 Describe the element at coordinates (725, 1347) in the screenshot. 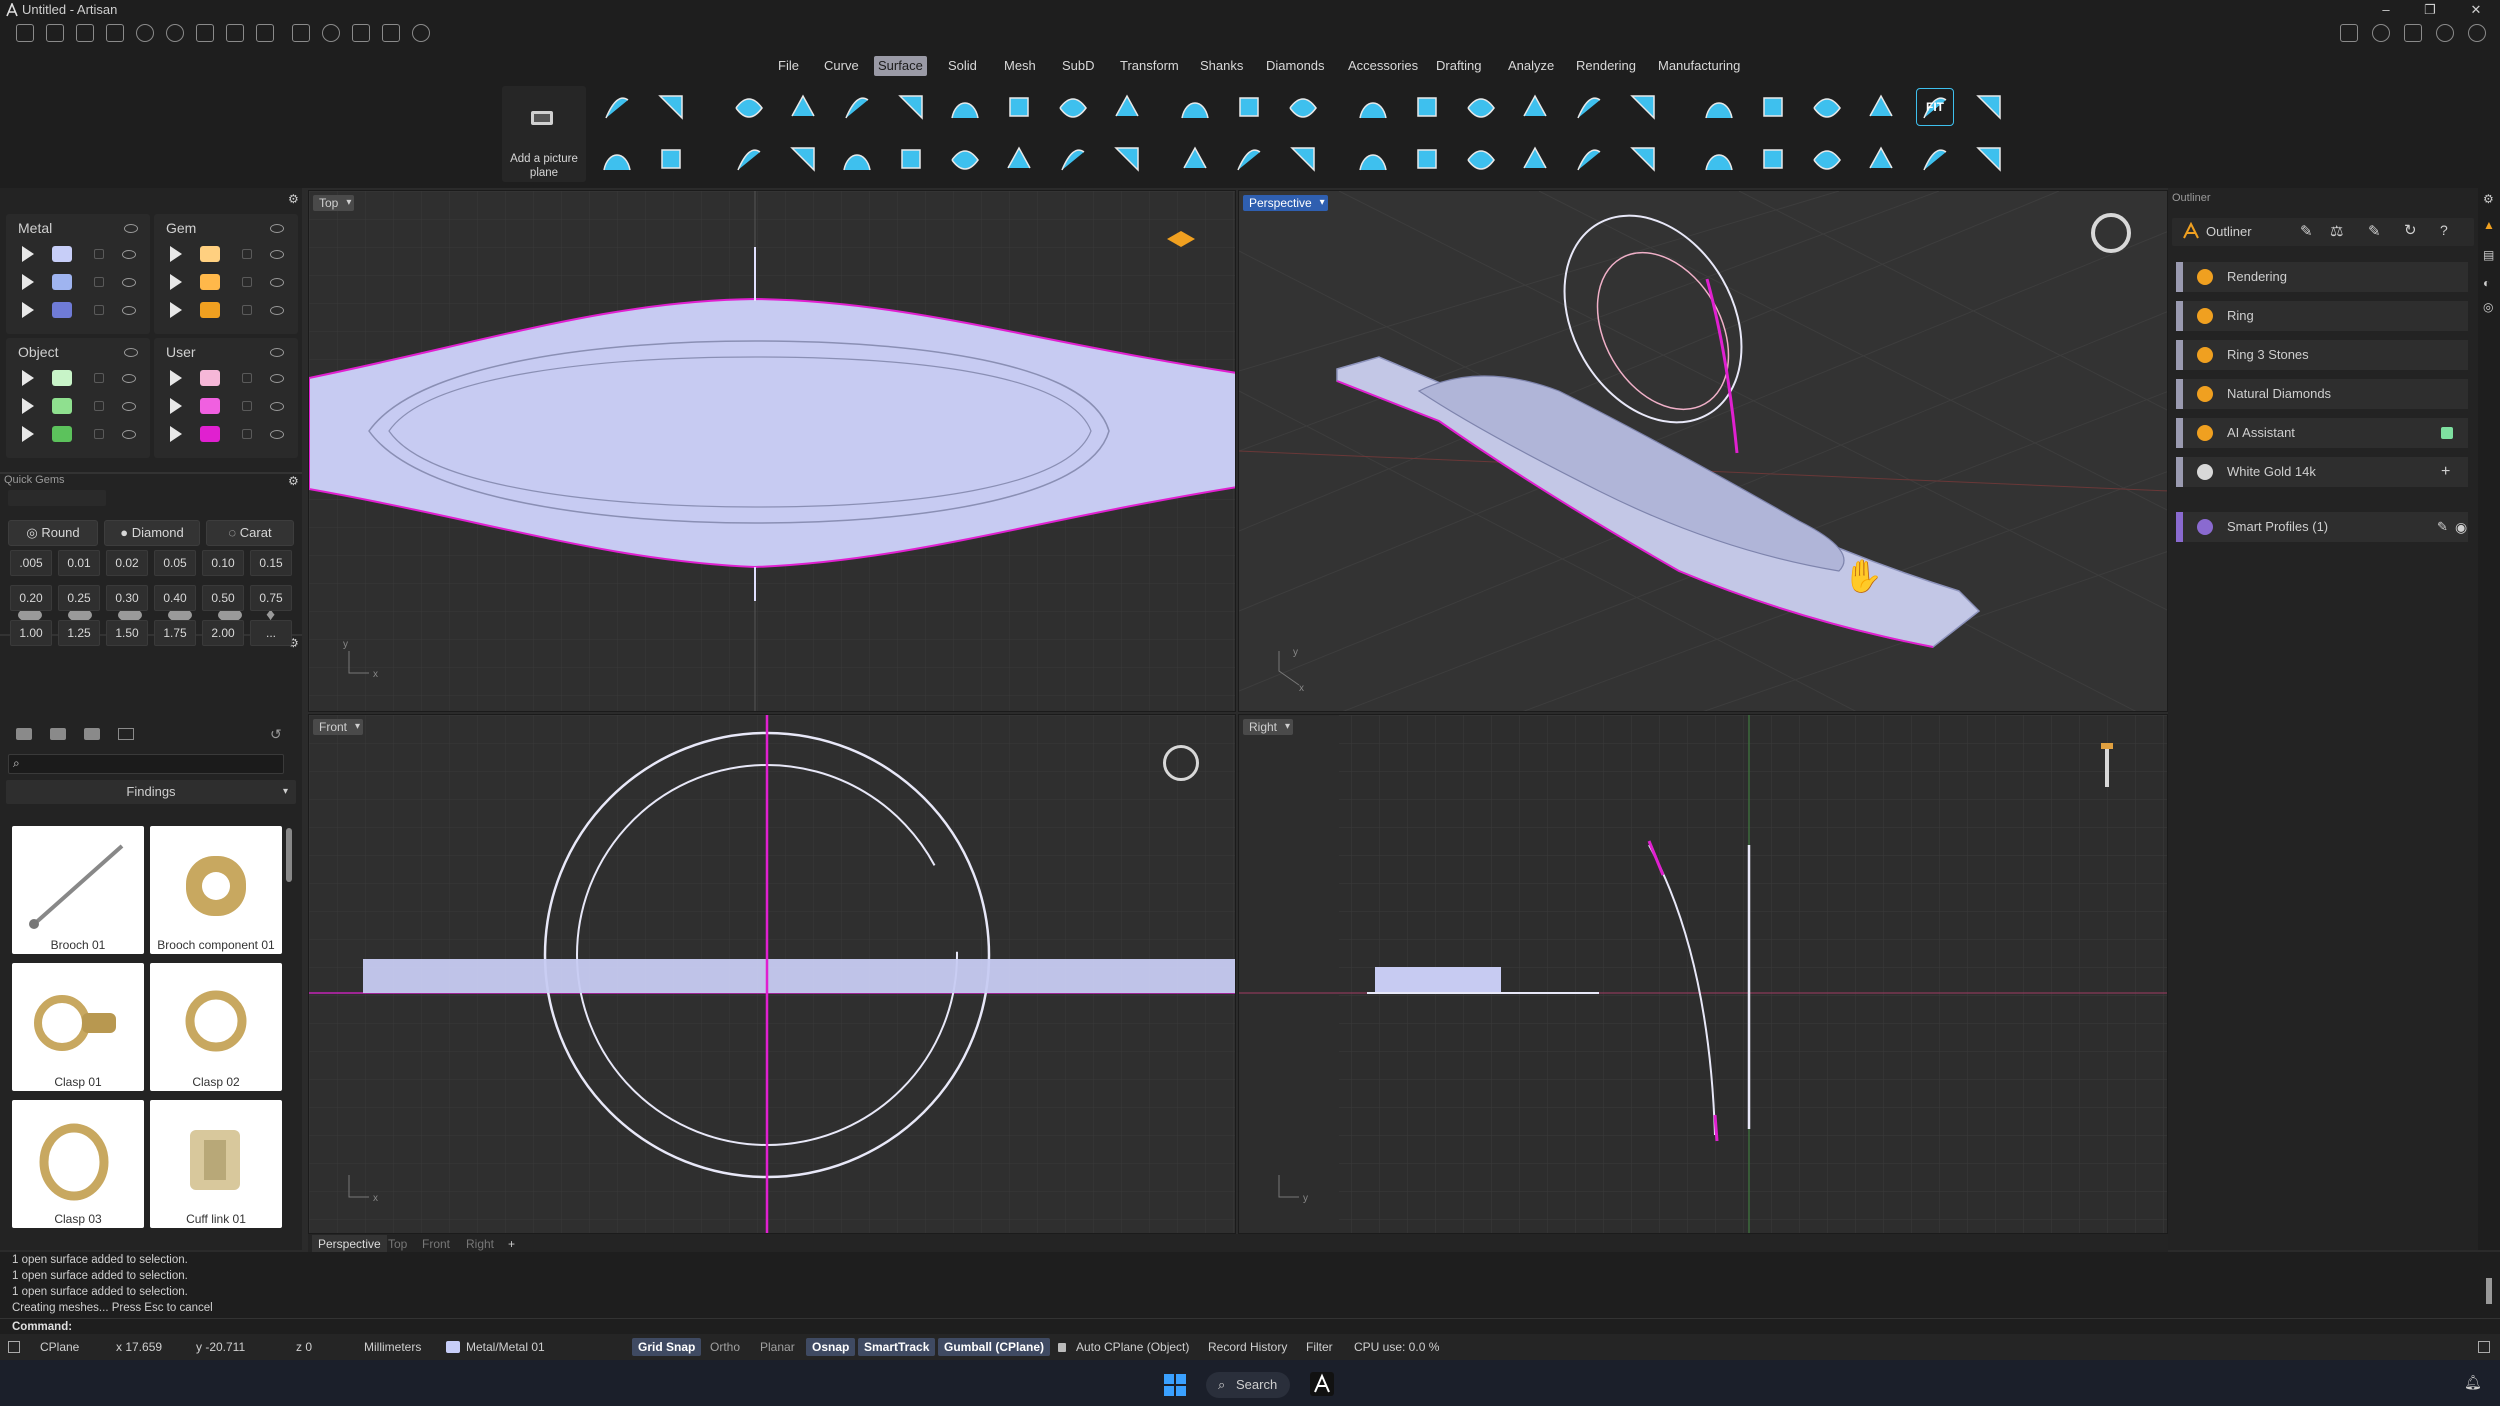

I see `ortho-toggle: Ortho` at that location.